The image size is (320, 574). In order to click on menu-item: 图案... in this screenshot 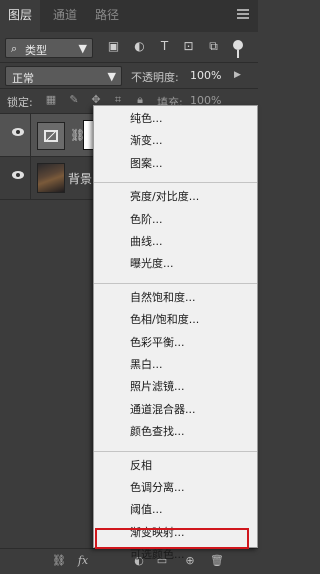, I will do `click(146, 163)`.